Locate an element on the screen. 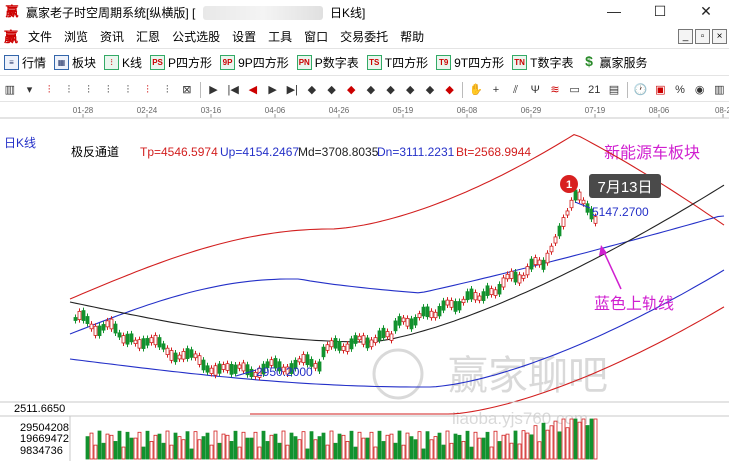 Image resolution: width=729 pixels, height=461 pixels. menu-help: 帮助 is located at coordinates (412, 37).